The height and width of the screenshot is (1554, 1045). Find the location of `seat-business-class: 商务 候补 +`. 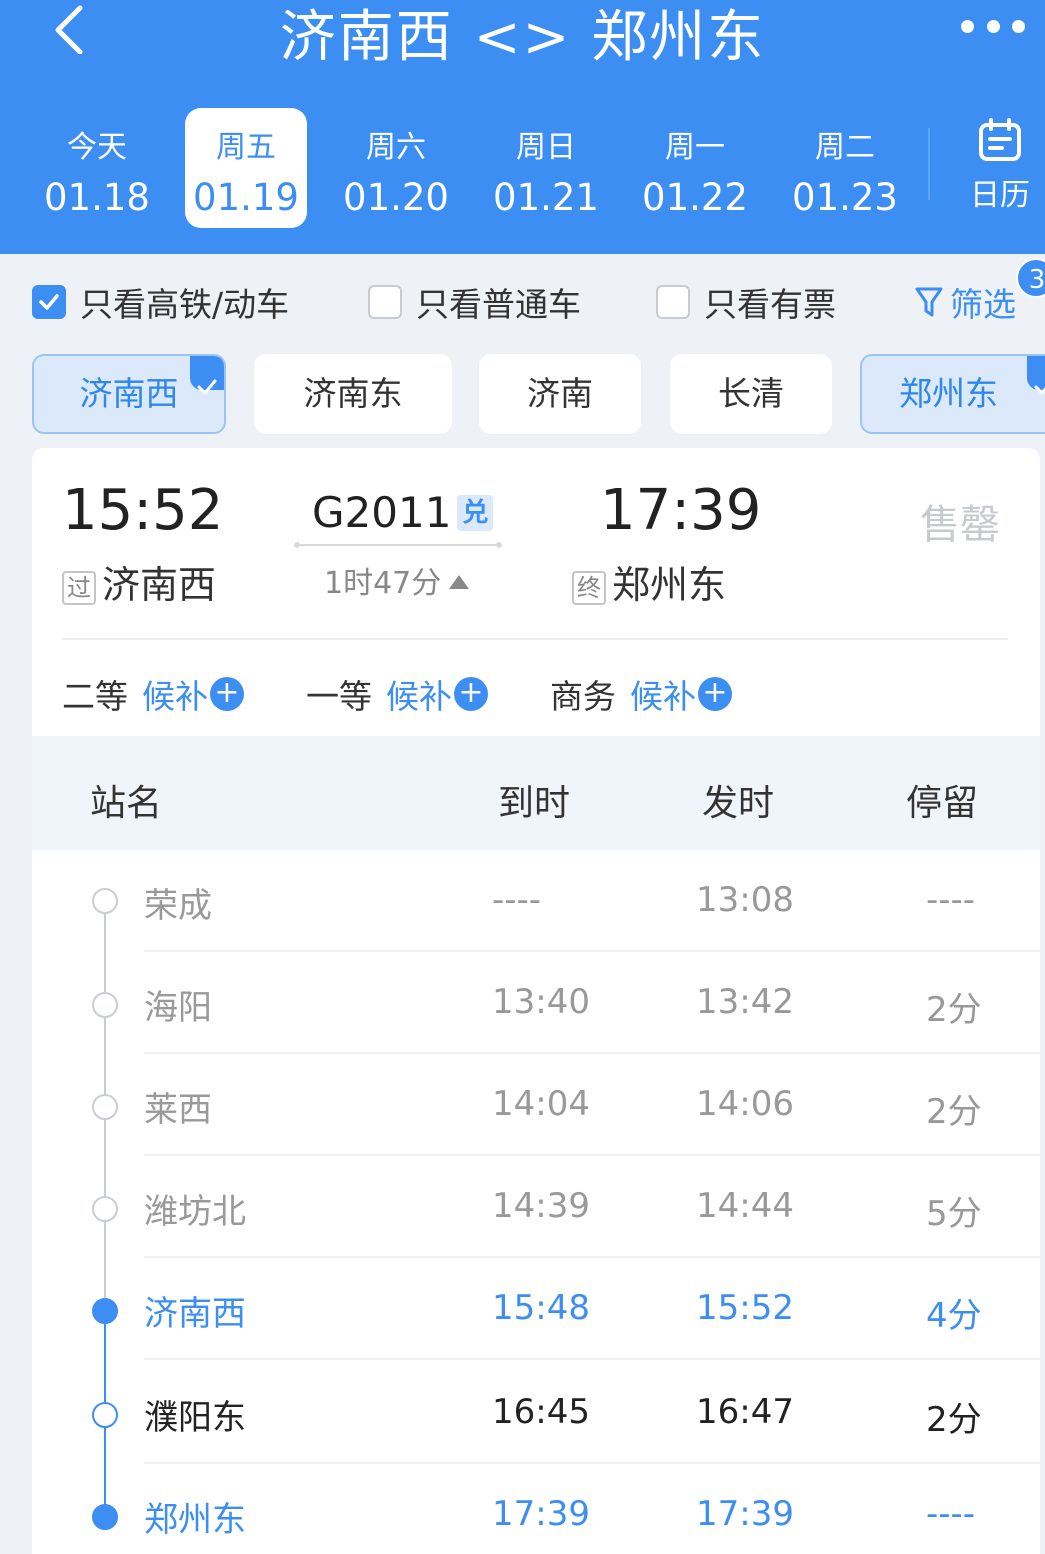

seat-business-class: 商务 候补 + is located at coordinates (641, 694).